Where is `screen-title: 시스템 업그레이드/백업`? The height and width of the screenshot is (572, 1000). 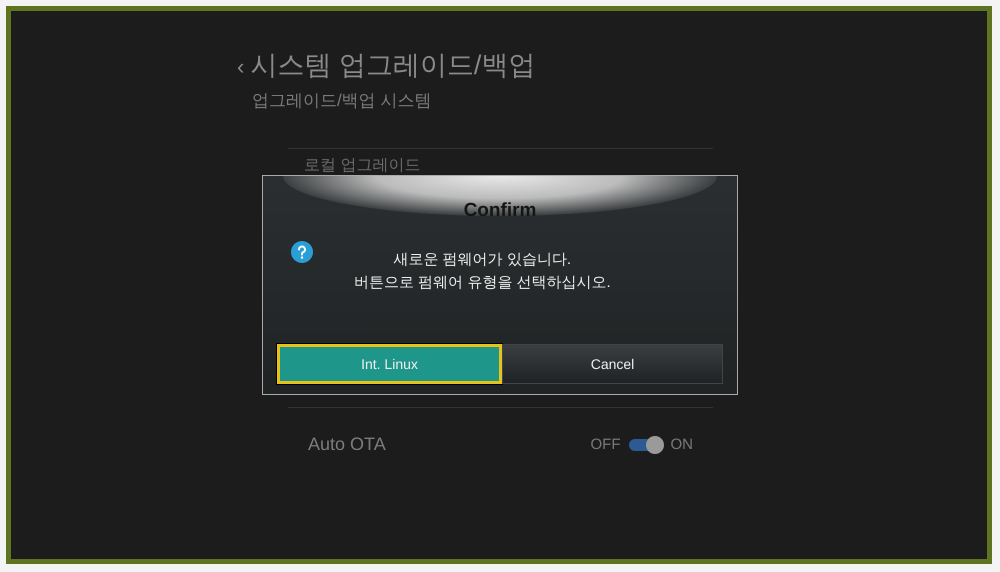 screen-title: 시스템 업그레이드/백업 is located at coordinates (393, 65).